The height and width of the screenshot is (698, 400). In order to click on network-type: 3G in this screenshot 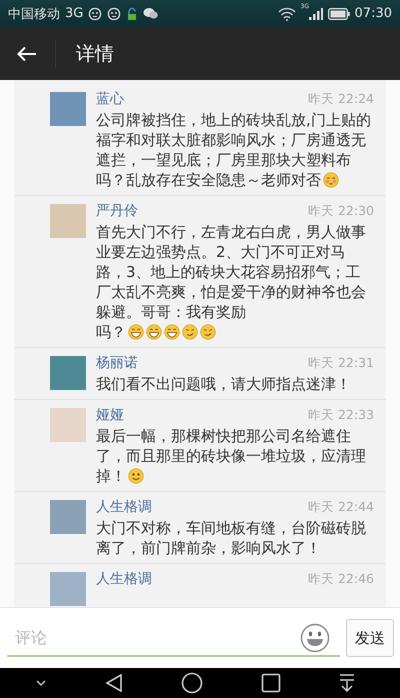, I will do `click(74, 13)`.